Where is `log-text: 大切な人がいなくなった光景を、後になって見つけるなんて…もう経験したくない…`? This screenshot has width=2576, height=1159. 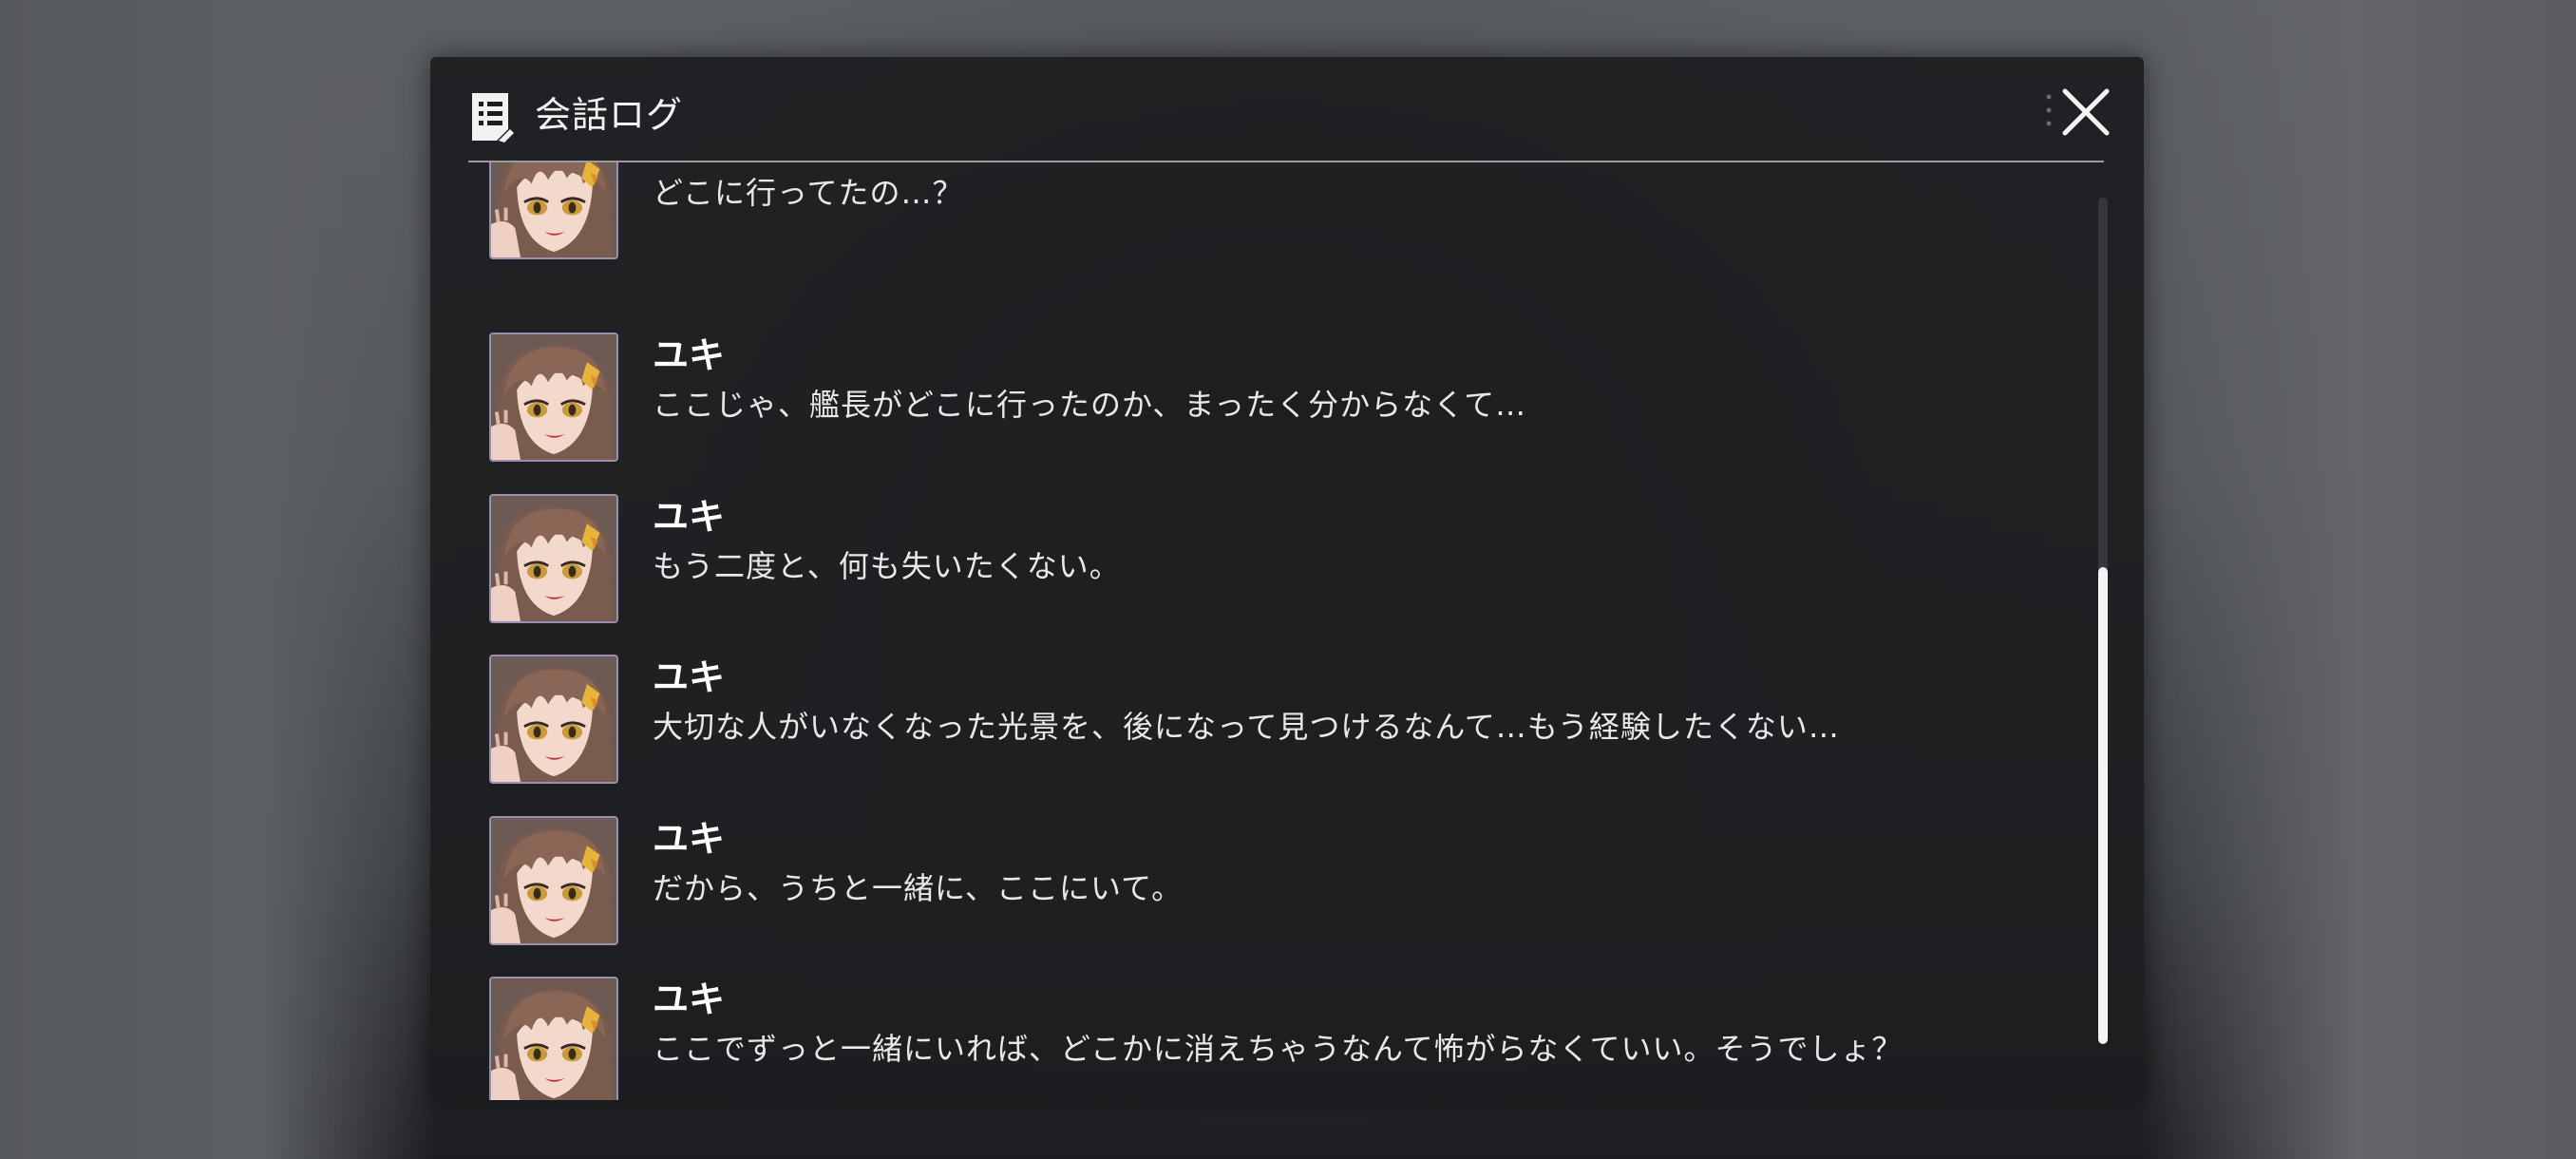
log-text: 大切な人がいなくなった光景を、後になって見つけるなんて…もう経験したくない… is located at coordinates (1246, 727).